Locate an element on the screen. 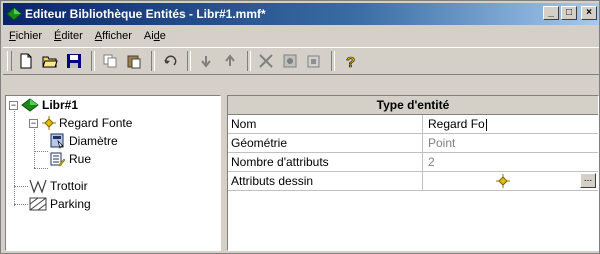  name-input: Regard Fo is located at coordinates (457, 124).